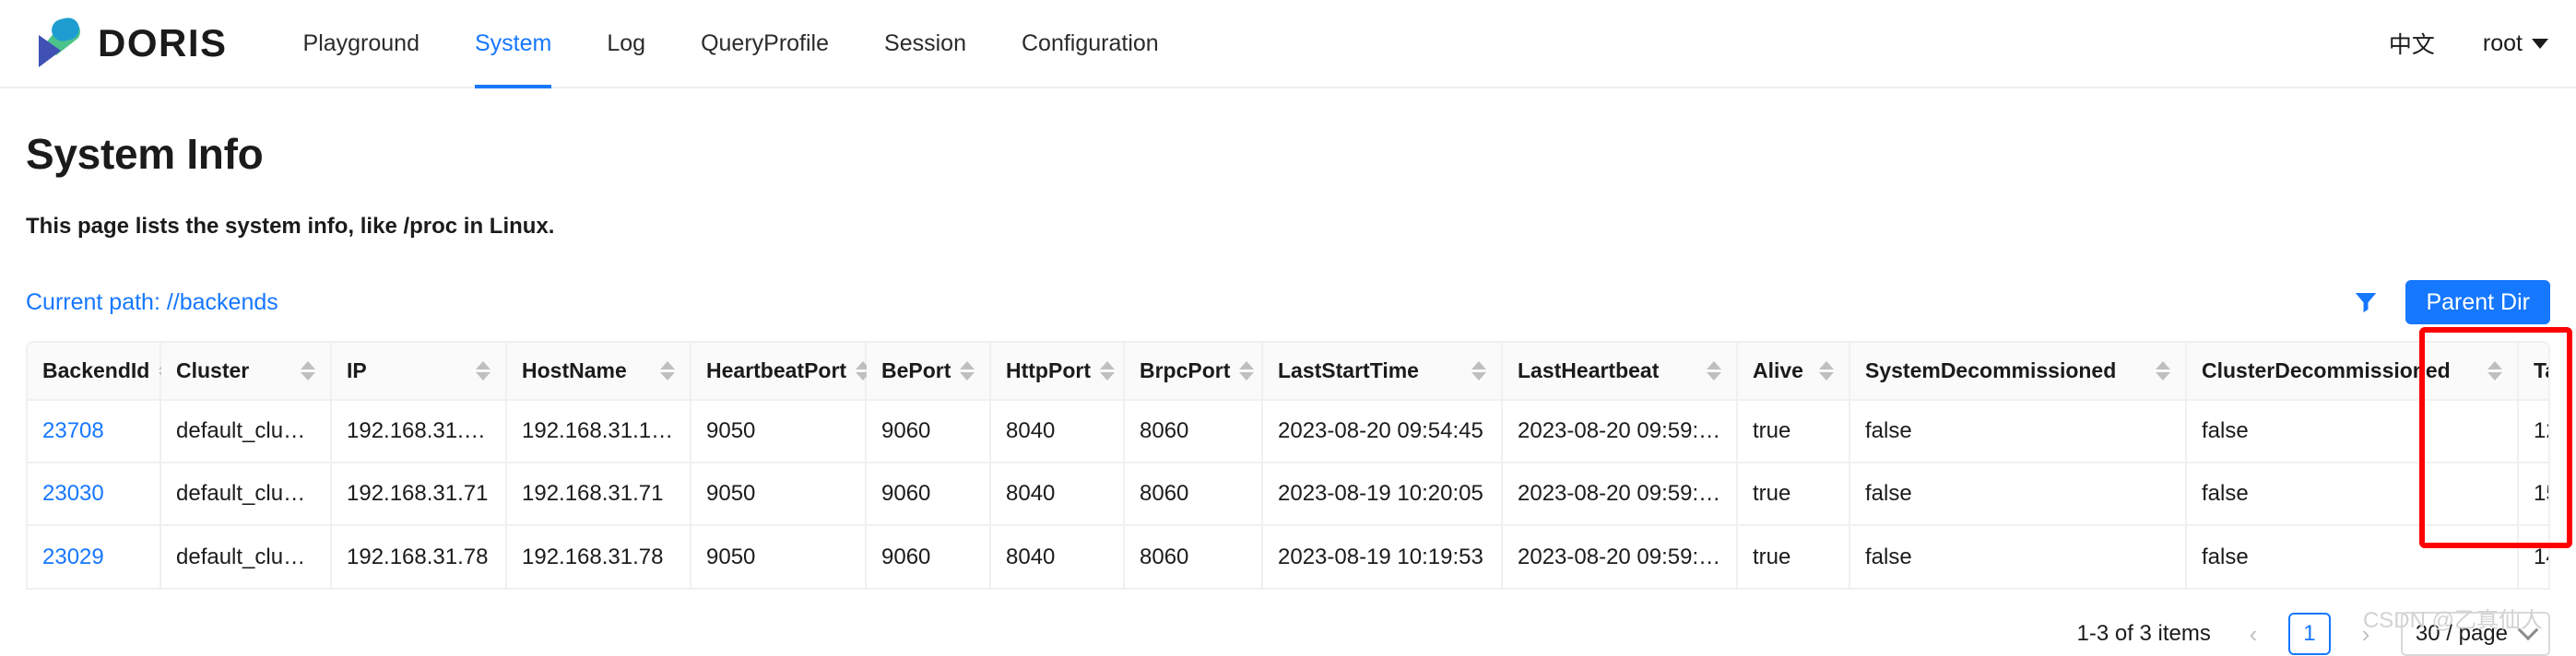  Describe the element at coordinates (2143, 634) in the screenshot. I see `pagination-total-label: 1-3 of 3 items` at that location.